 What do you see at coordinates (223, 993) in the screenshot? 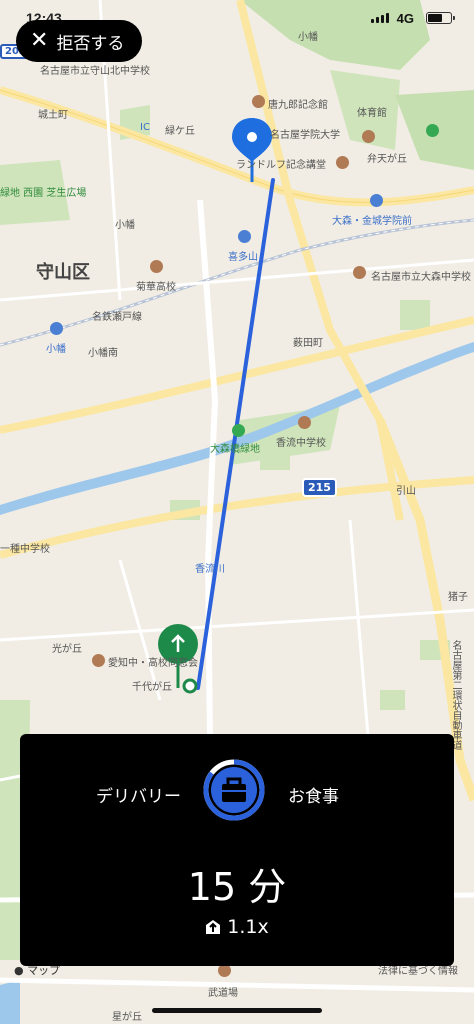
I see `map-label: 武道場` at bounding box center [223, 993].